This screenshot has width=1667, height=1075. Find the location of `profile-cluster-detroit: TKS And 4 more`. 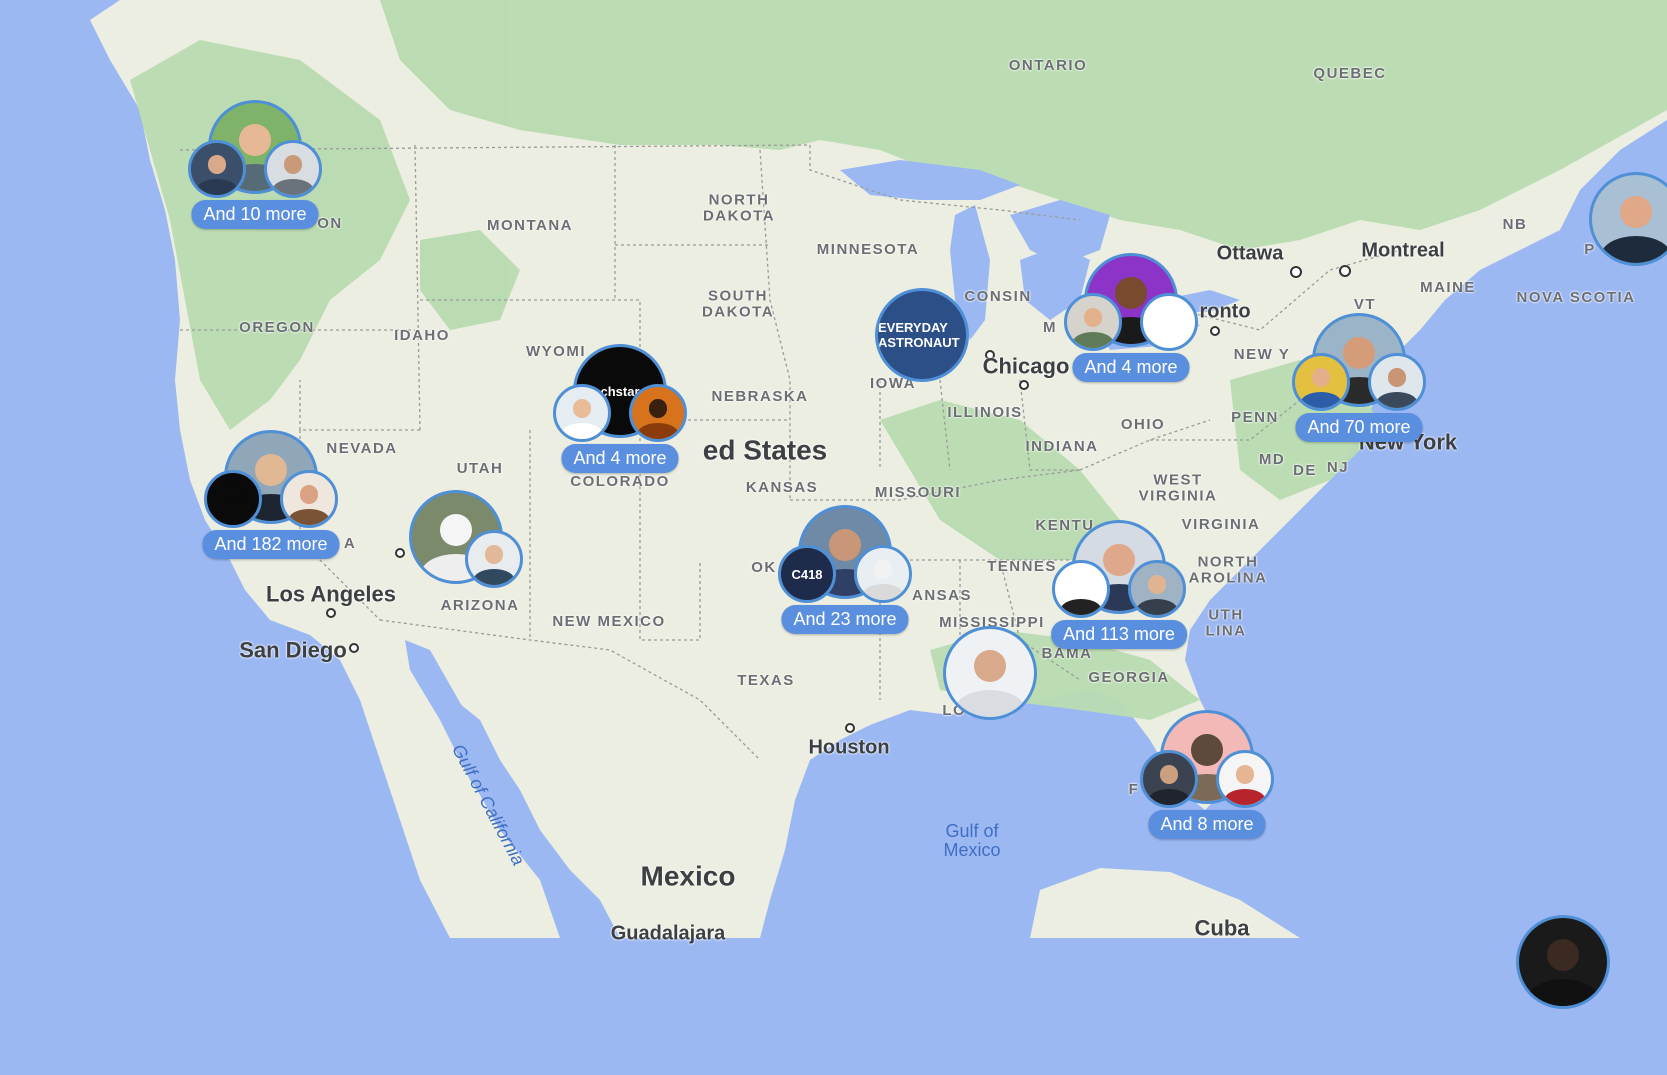

profile-cluster-detroit: TKS And 4 more is located at coordinates (1131, 333).